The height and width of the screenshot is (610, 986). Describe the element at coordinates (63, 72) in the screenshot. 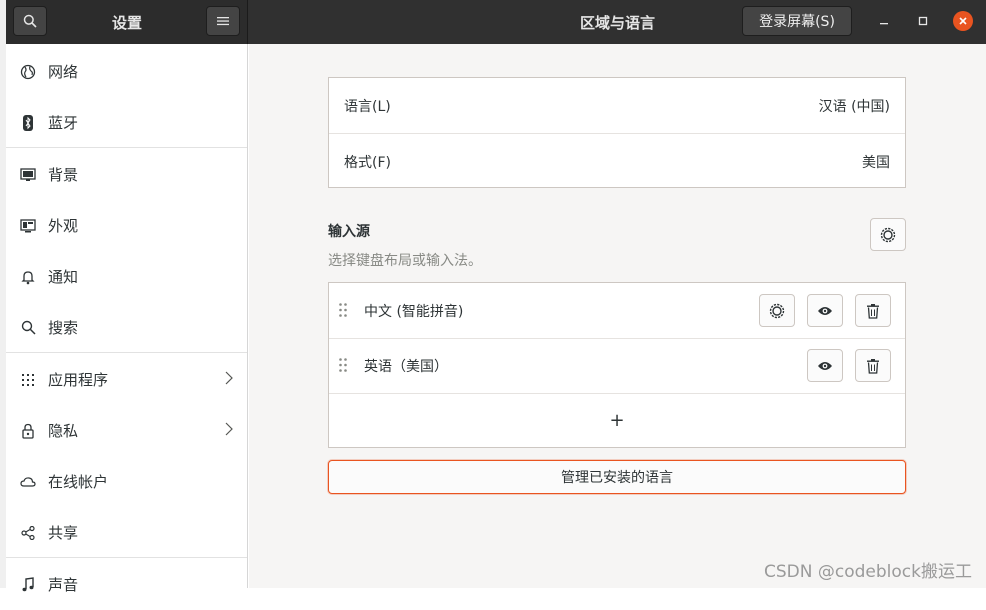

I see `sidebar-item-label: 网络` at that location.